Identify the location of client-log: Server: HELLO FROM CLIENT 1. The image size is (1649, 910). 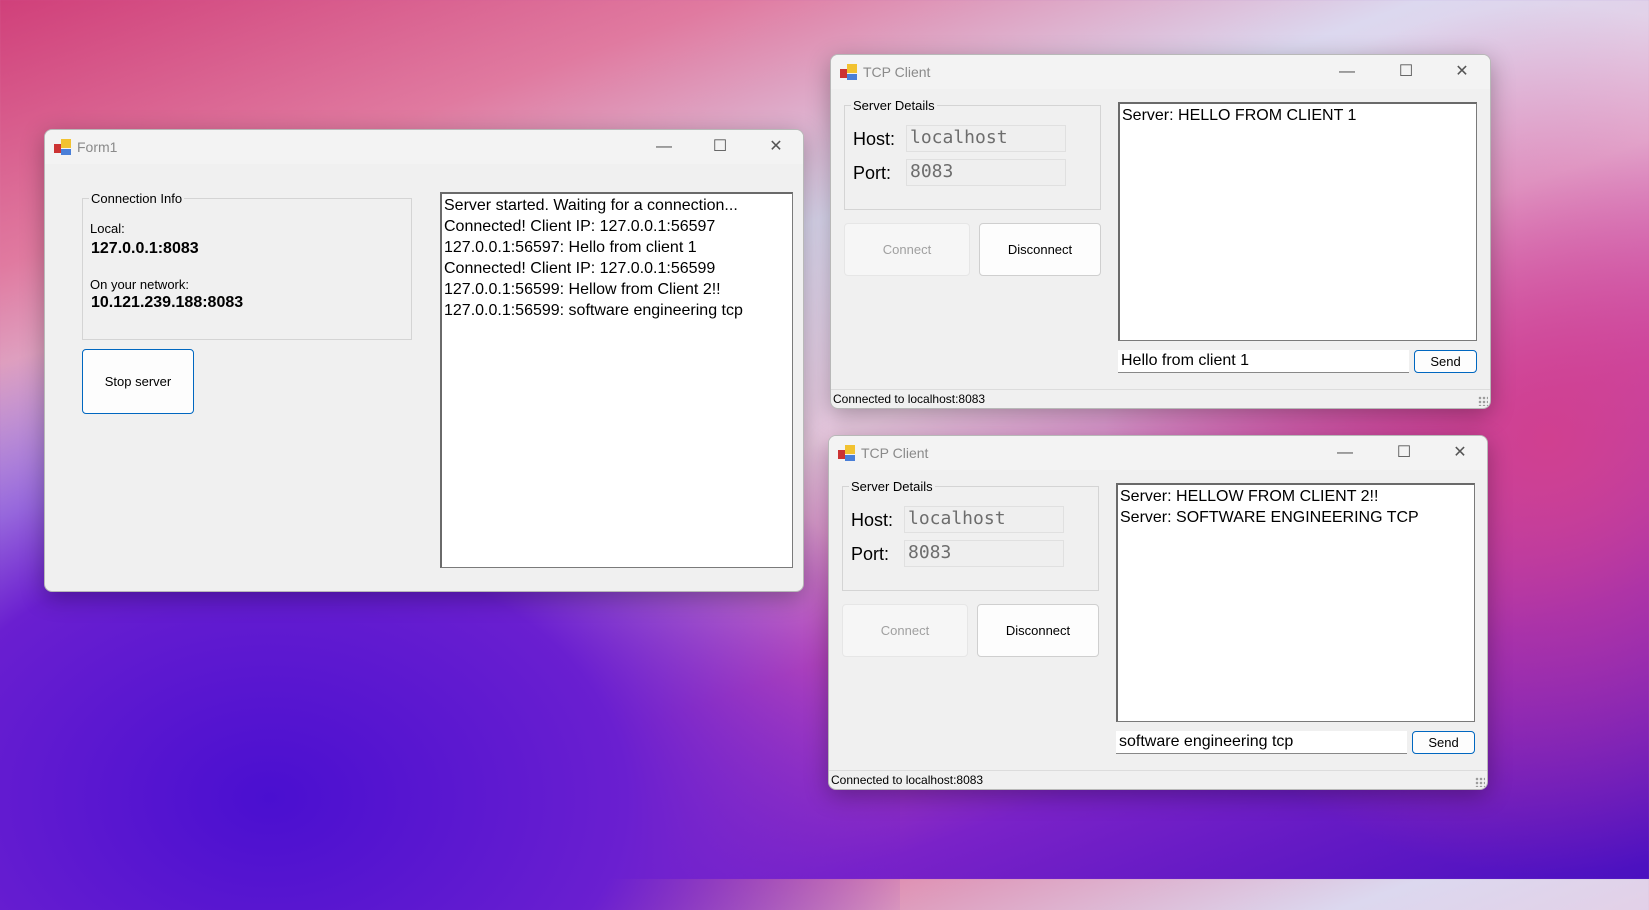
(1297, 221).